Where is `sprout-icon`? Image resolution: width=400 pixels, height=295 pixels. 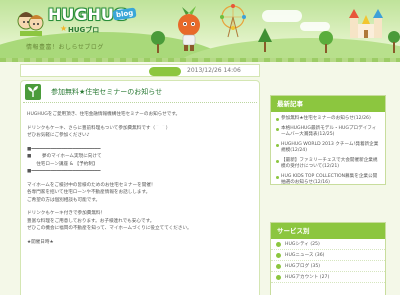
sprout-icon is located at coordinates (33, 92).